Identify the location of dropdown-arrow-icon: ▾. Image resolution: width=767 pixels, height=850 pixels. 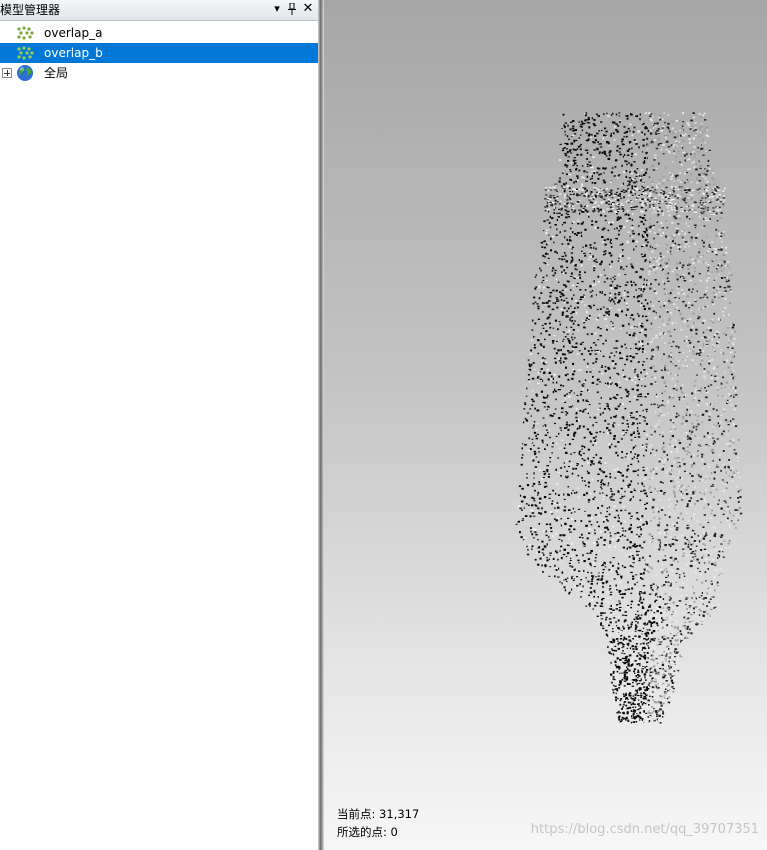
(277, 9).